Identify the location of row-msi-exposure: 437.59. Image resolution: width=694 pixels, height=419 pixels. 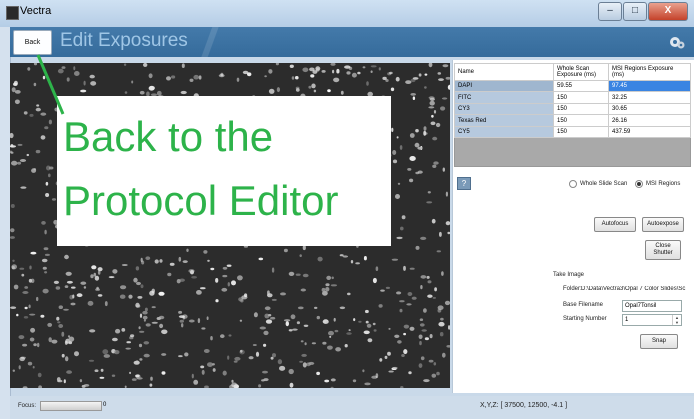
(649, 132).